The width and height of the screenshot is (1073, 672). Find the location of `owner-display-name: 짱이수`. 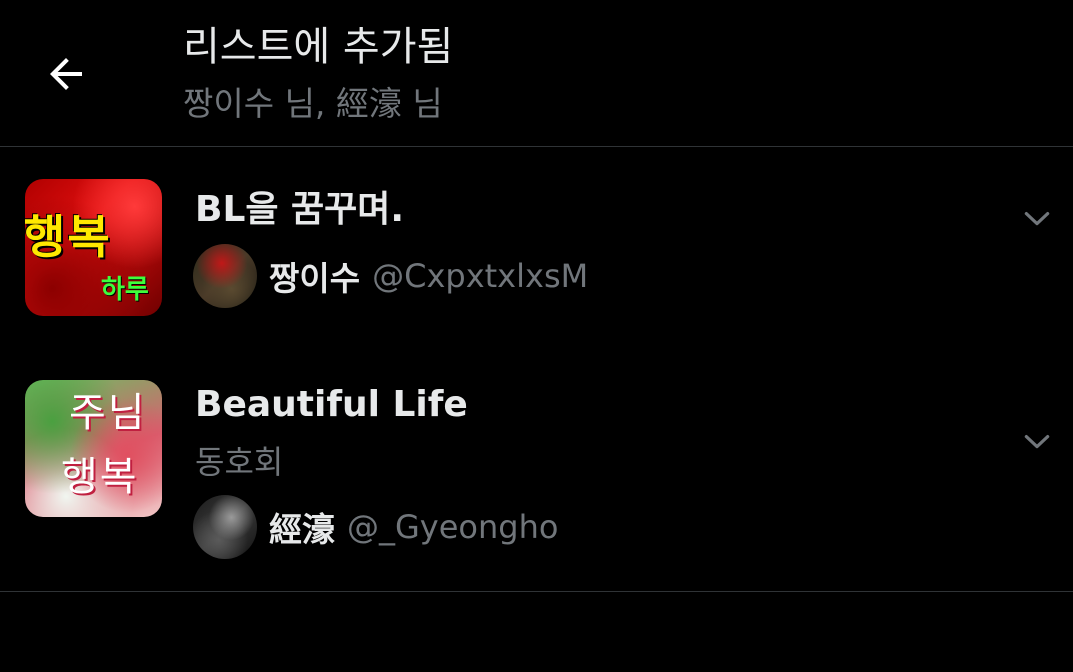

owner-display-name: 짱이수 is located at coordinates (315, 278).